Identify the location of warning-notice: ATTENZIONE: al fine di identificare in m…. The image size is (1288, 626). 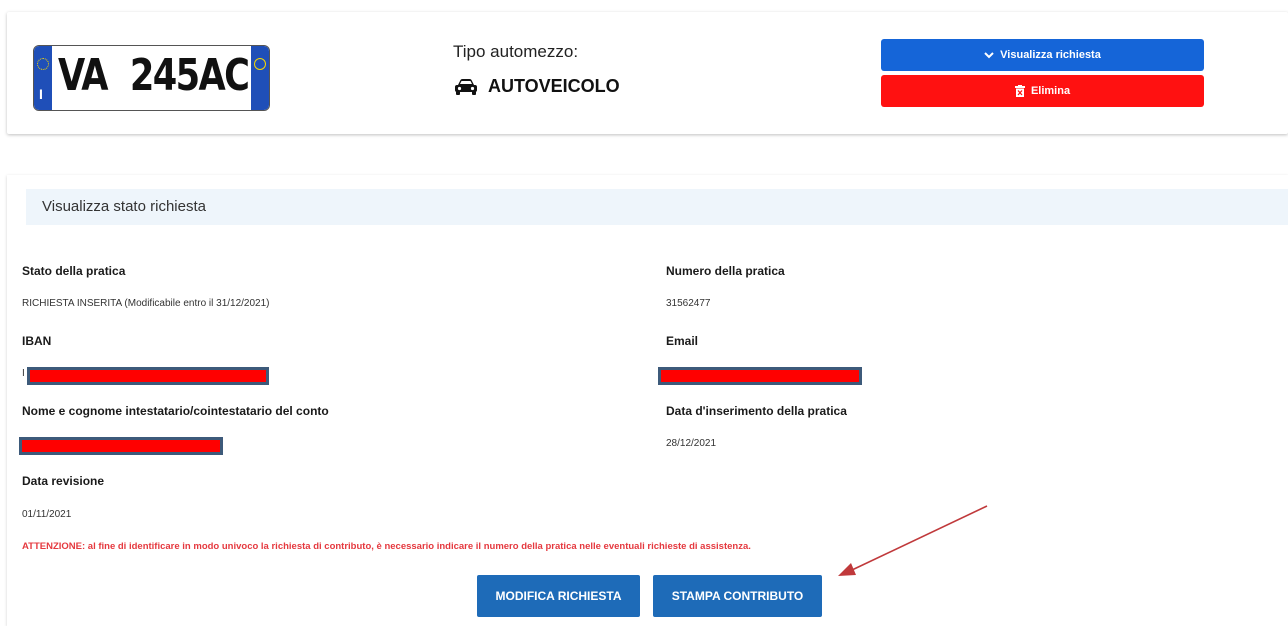
(386, 546).